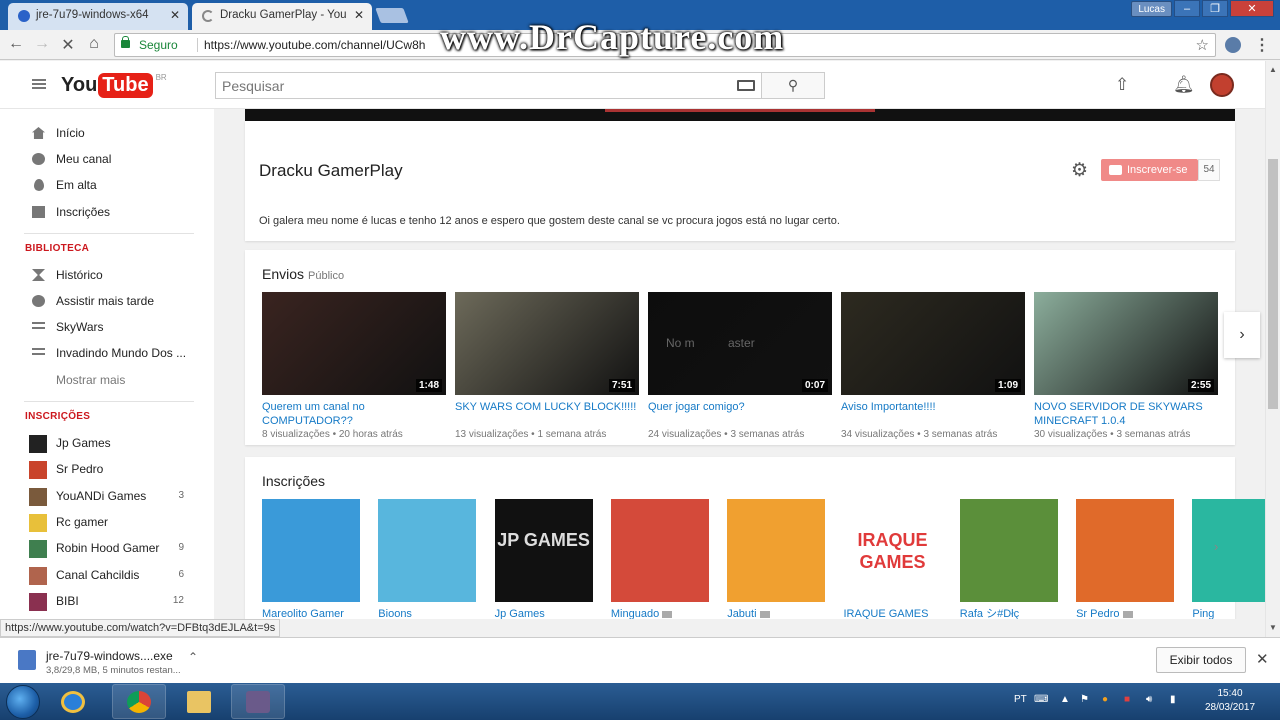 This screenshot has height=720, width=1280. What do you see at coordinates (311, 613) in the screenshot?
I see `channel-name: Mareolito Gamer` at bounding box center [311, 613].